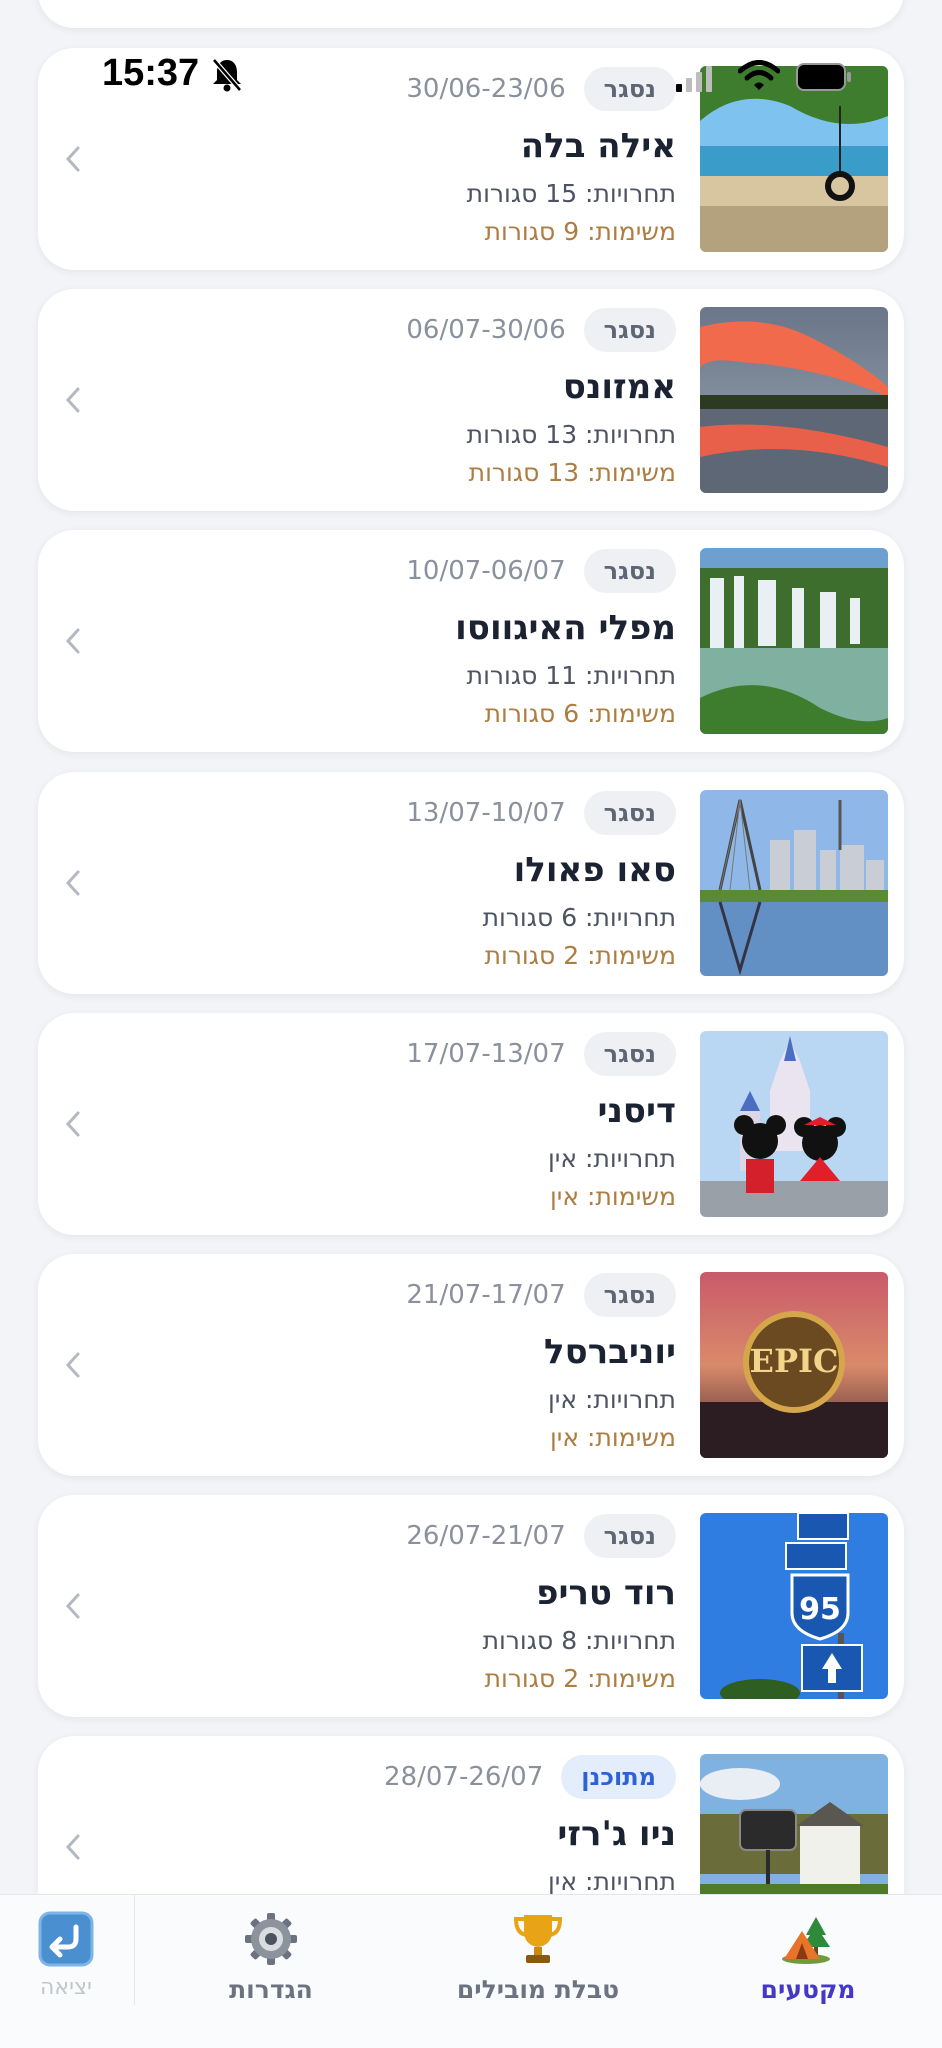  Describe the element at coordinates (271, 1989) in the screenshot. I see `tab-label: הגדרות` at that location.